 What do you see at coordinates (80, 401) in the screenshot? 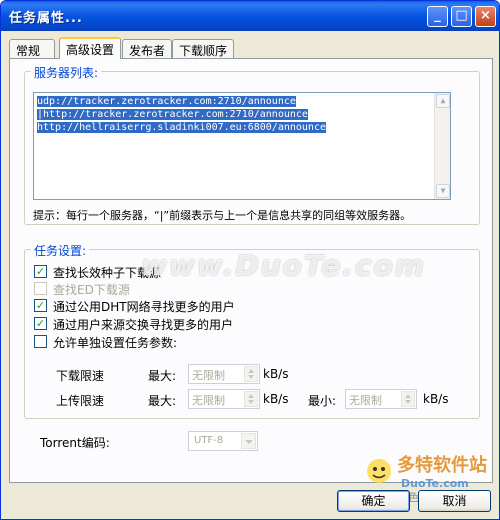
I see `upload-limit-label: 上传限速` at bounding box center [80, 401].